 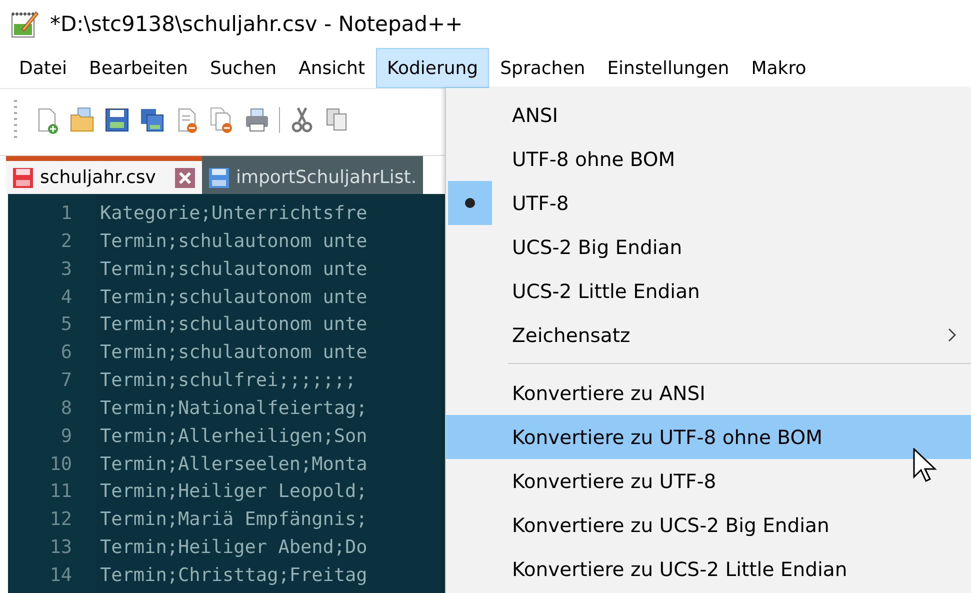 What do you see at coordinates (234, 548) in the screenshot?
I see `code-line: Termin;Heiliger Abend;Do` at bounding box center [234, 548].